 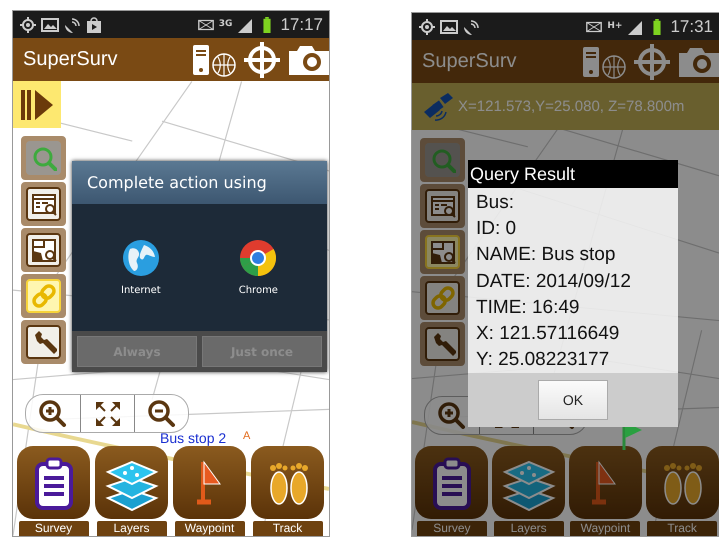 What do you see at coordinates (691, 26) in the screenshot?
I see `clock-time: 17:31` at bounding box center [691, 26].